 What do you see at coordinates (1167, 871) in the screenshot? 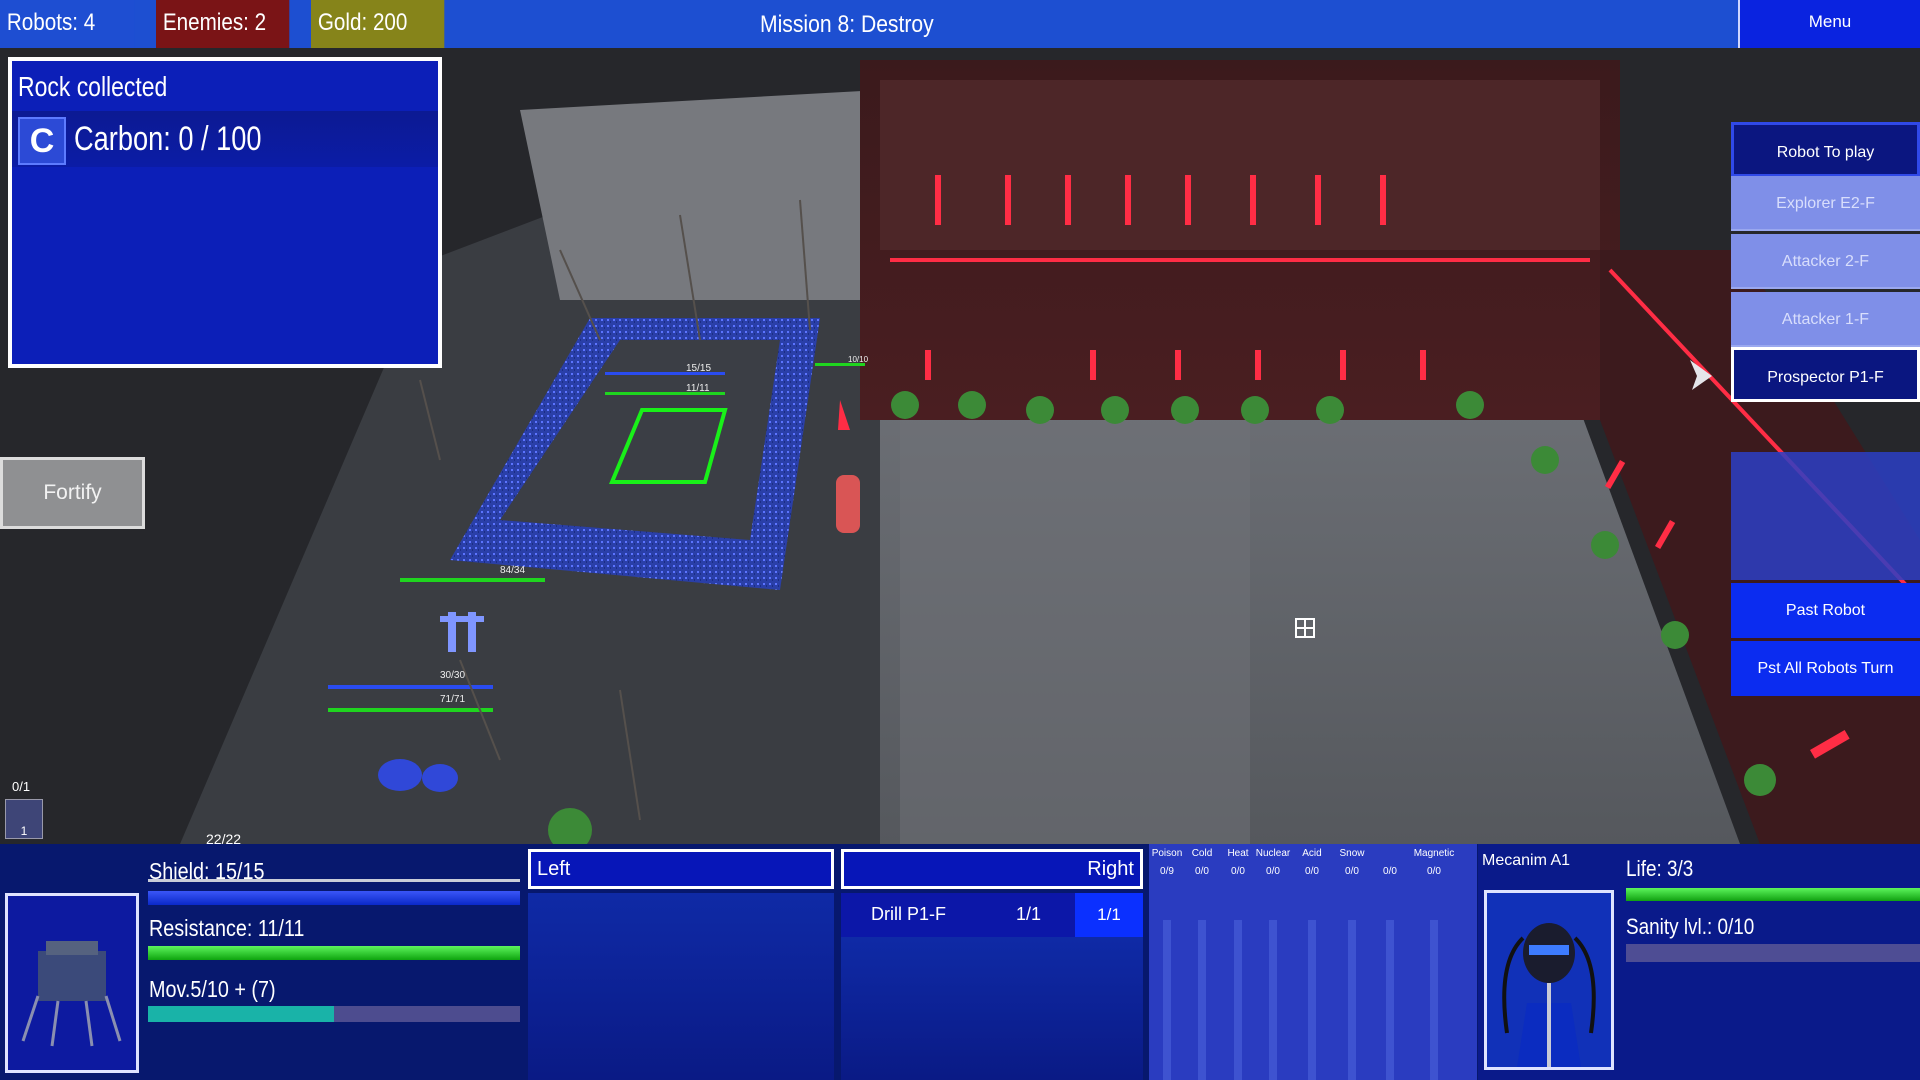
I see `resist-value: 0/9` at bounding box center [1167, 871].